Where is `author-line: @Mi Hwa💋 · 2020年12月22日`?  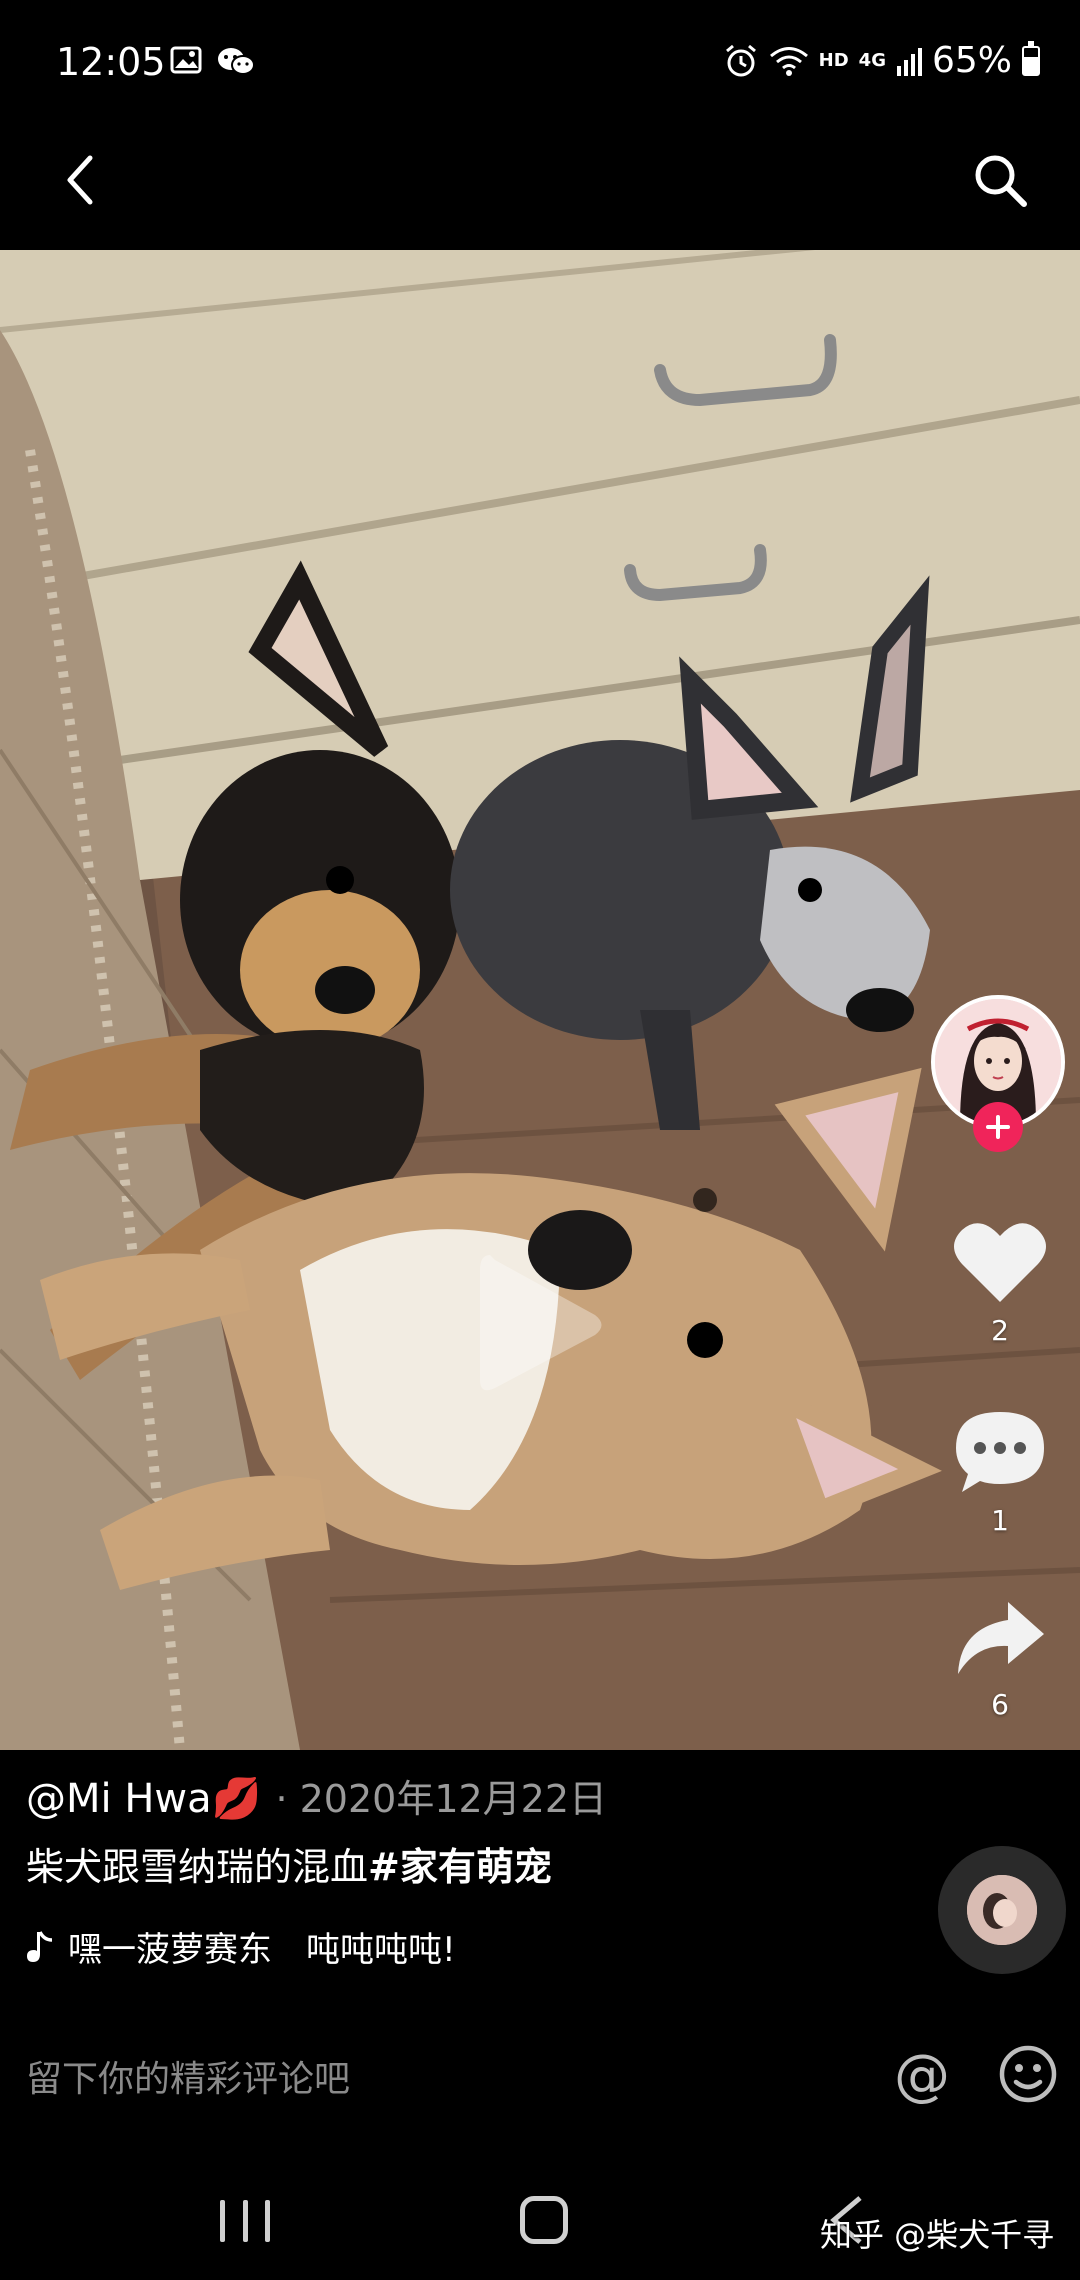
author-line: @Mi Hwa💋 · 2020年12月22日 is located at coordinates (316, 1795).